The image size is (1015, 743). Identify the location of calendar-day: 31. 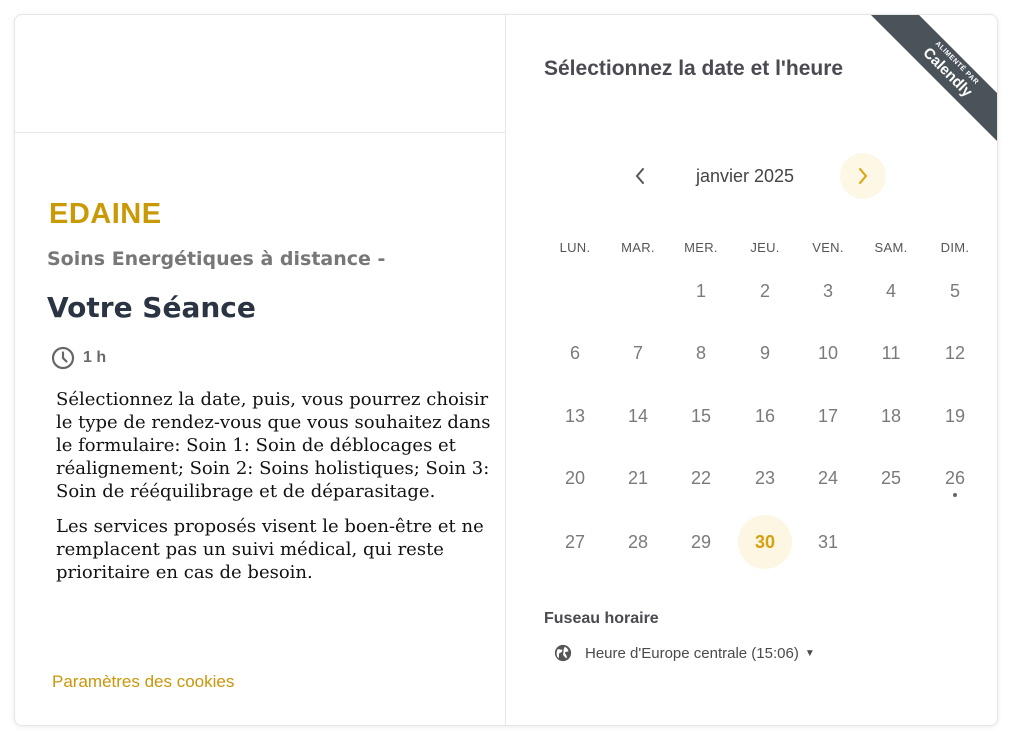
(828, 542).